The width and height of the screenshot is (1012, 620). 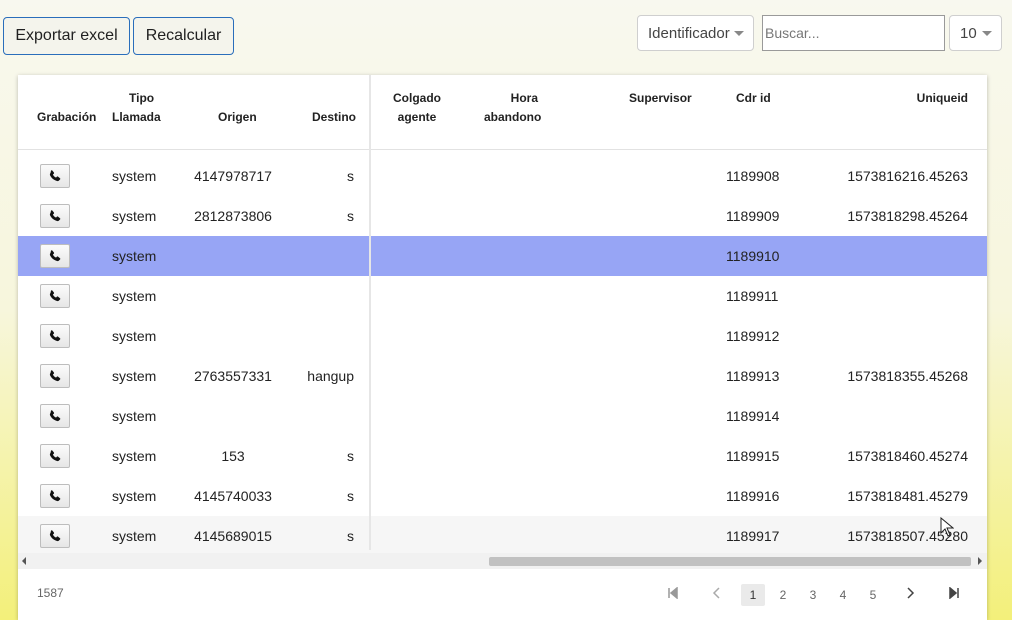 I want to click on next-page-icon, so click(x=910, y=595).